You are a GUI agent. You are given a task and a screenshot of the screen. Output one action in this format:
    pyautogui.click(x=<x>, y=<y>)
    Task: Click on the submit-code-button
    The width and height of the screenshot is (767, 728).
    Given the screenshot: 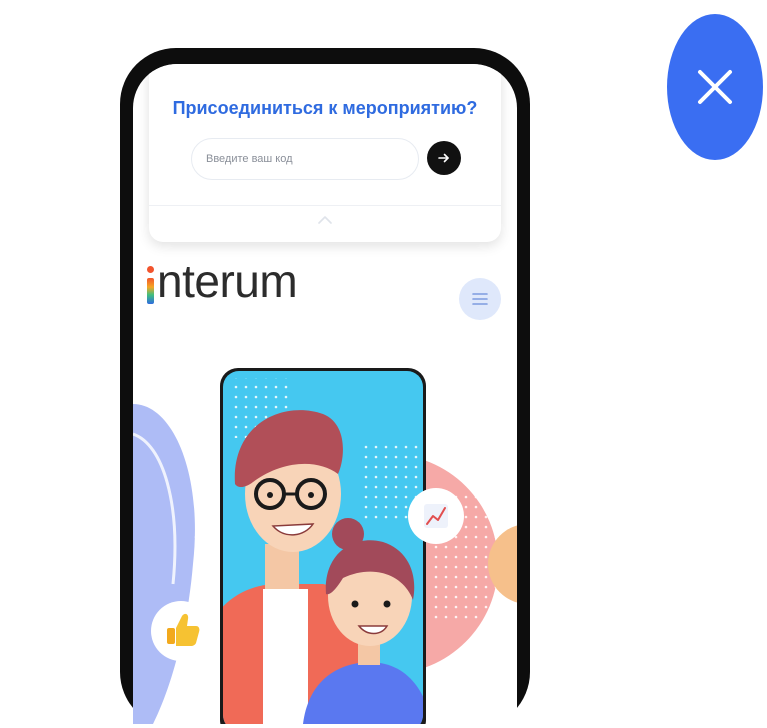 What is the action you would take?
    pyautogui.click(x=444, y=158)
    